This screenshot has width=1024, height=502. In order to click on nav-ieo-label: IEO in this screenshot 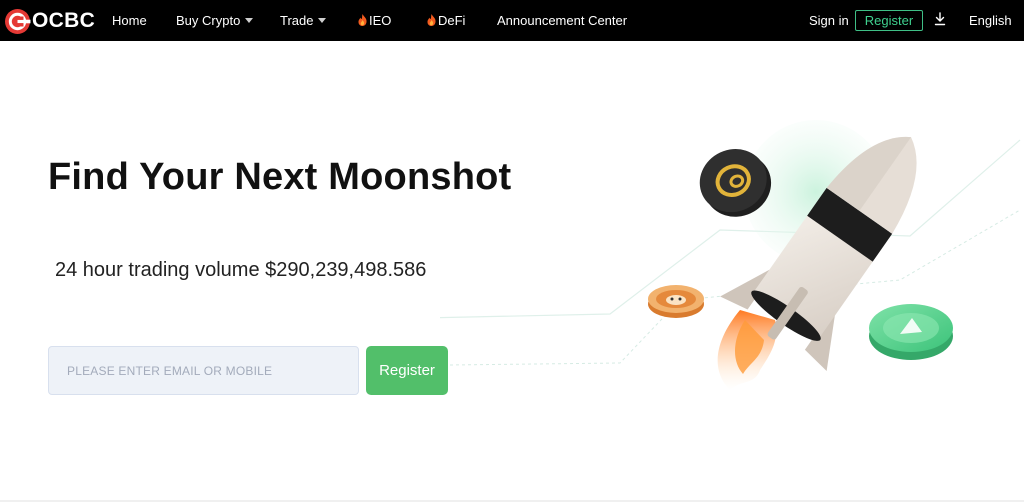, I will do `click(380, 20)`.